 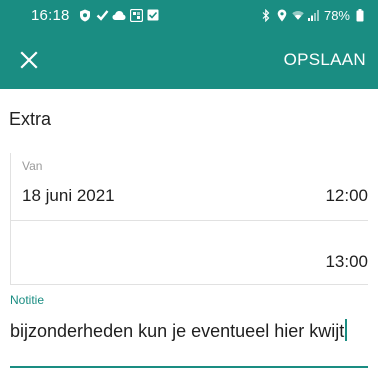 I want to click on checkbox-icon, so click(x=153, y=15).